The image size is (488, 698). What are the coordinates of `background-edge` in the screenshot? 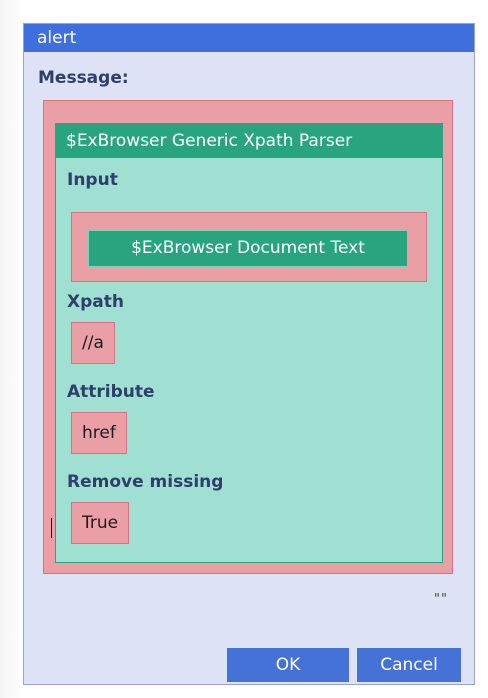 It's located at (11, 349).